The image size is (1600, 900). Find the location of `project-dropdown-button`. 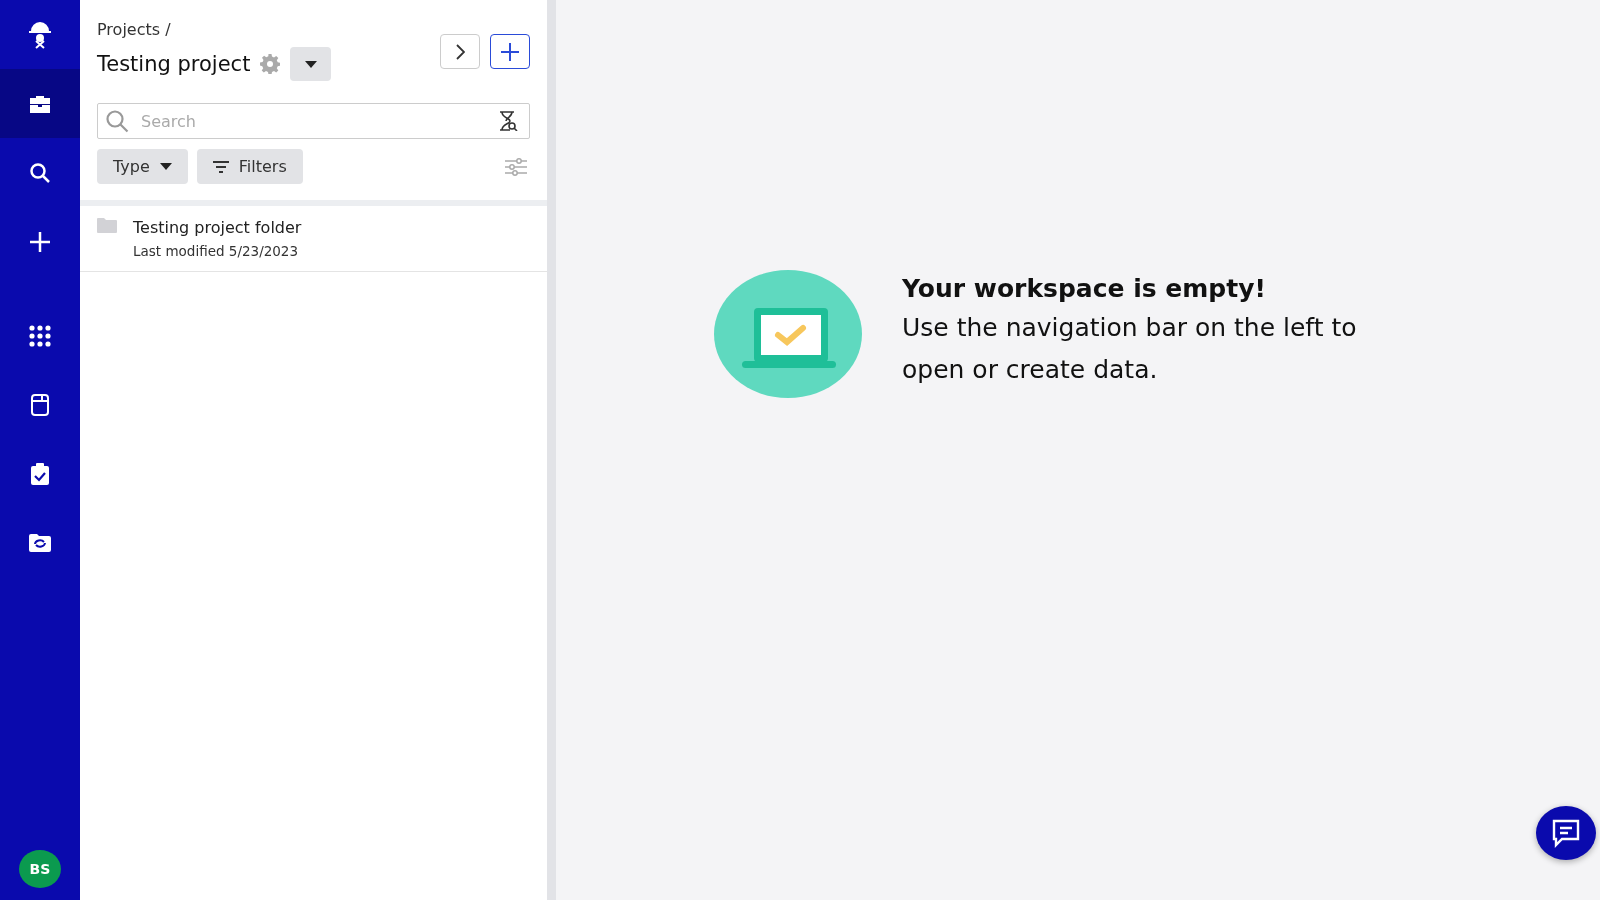

project-dropdown-button is located at coordinates (311, 64).